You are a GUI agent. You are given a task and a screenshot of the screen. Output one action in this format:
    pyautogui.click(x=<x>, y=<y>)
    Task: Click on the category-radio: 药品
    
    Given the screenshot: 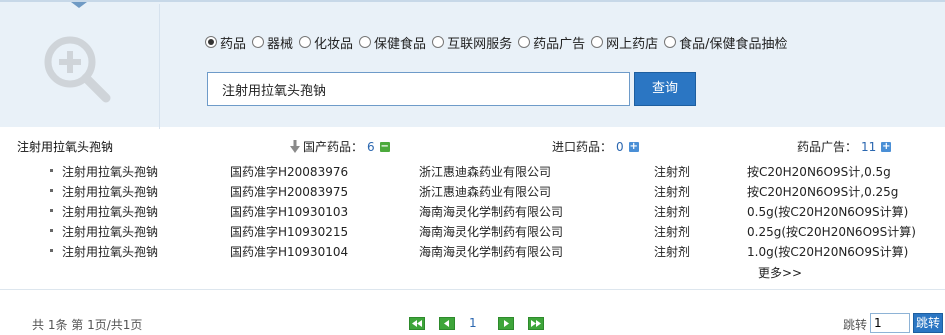 What is the action you would take?
    pyautogui.click(x=225, y=42)
    